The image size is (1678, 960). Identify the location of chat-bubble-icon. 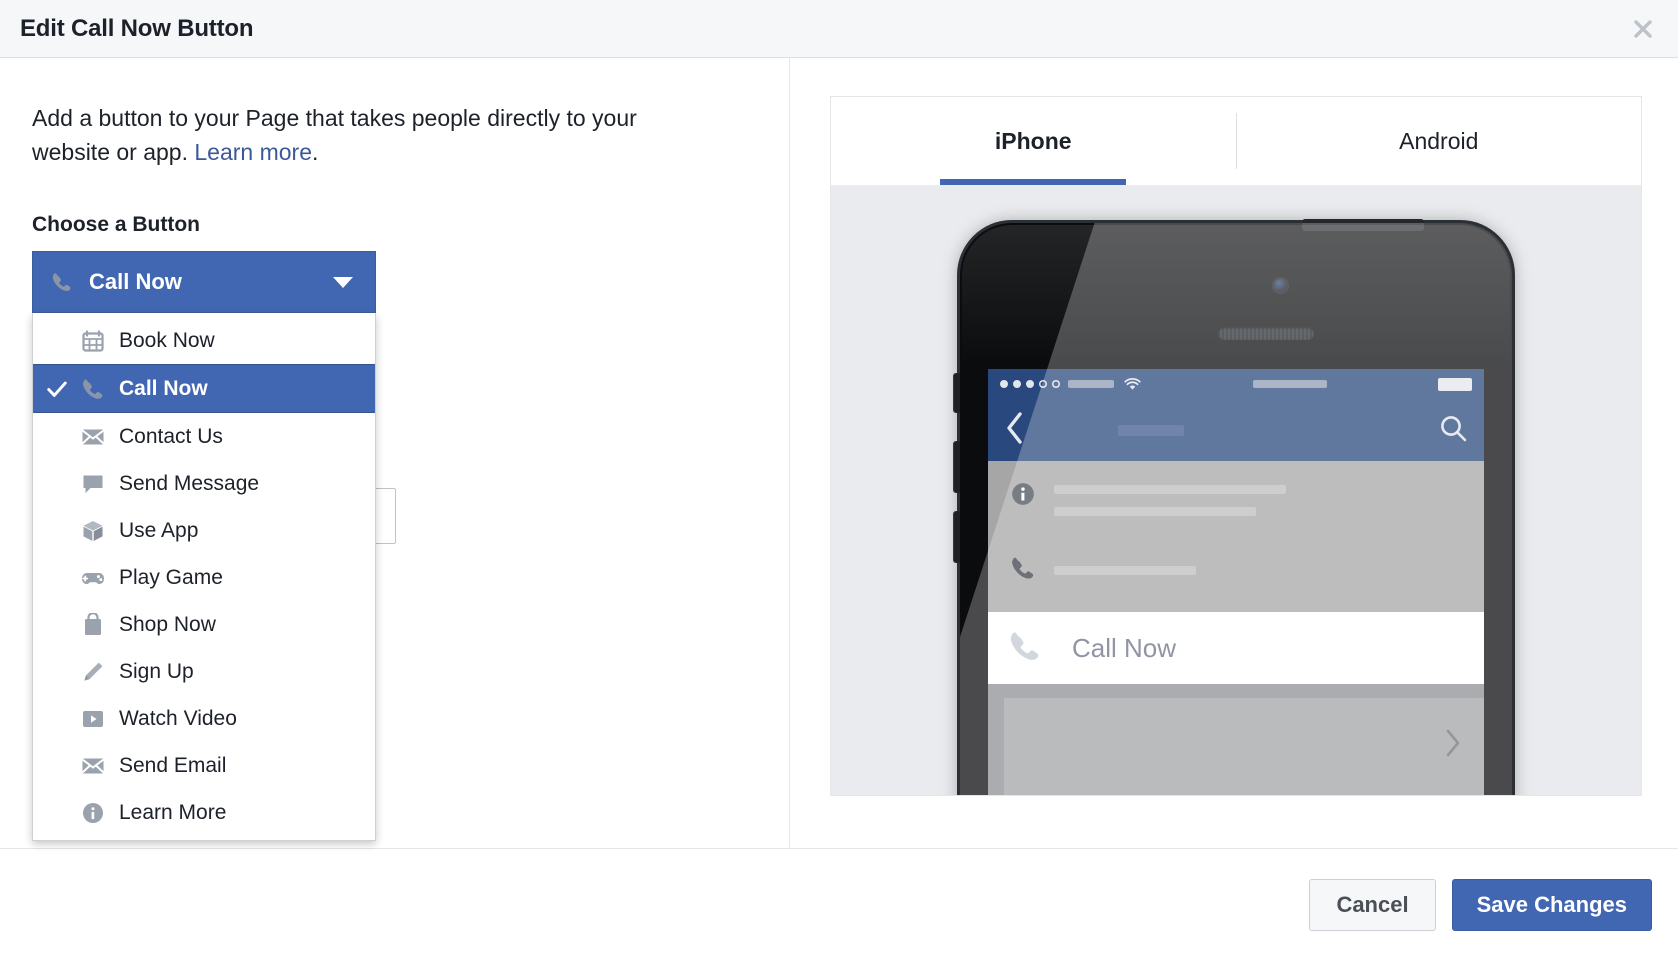
(93, 484).